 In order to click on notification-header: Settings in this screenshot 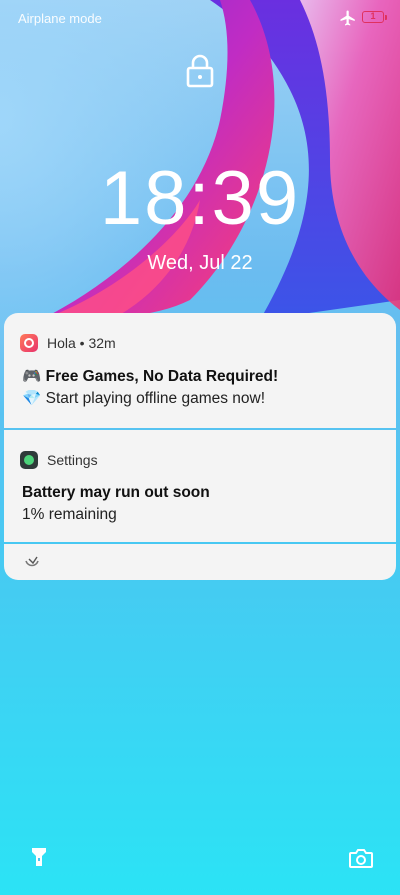, I will do `click(59, 460)`.